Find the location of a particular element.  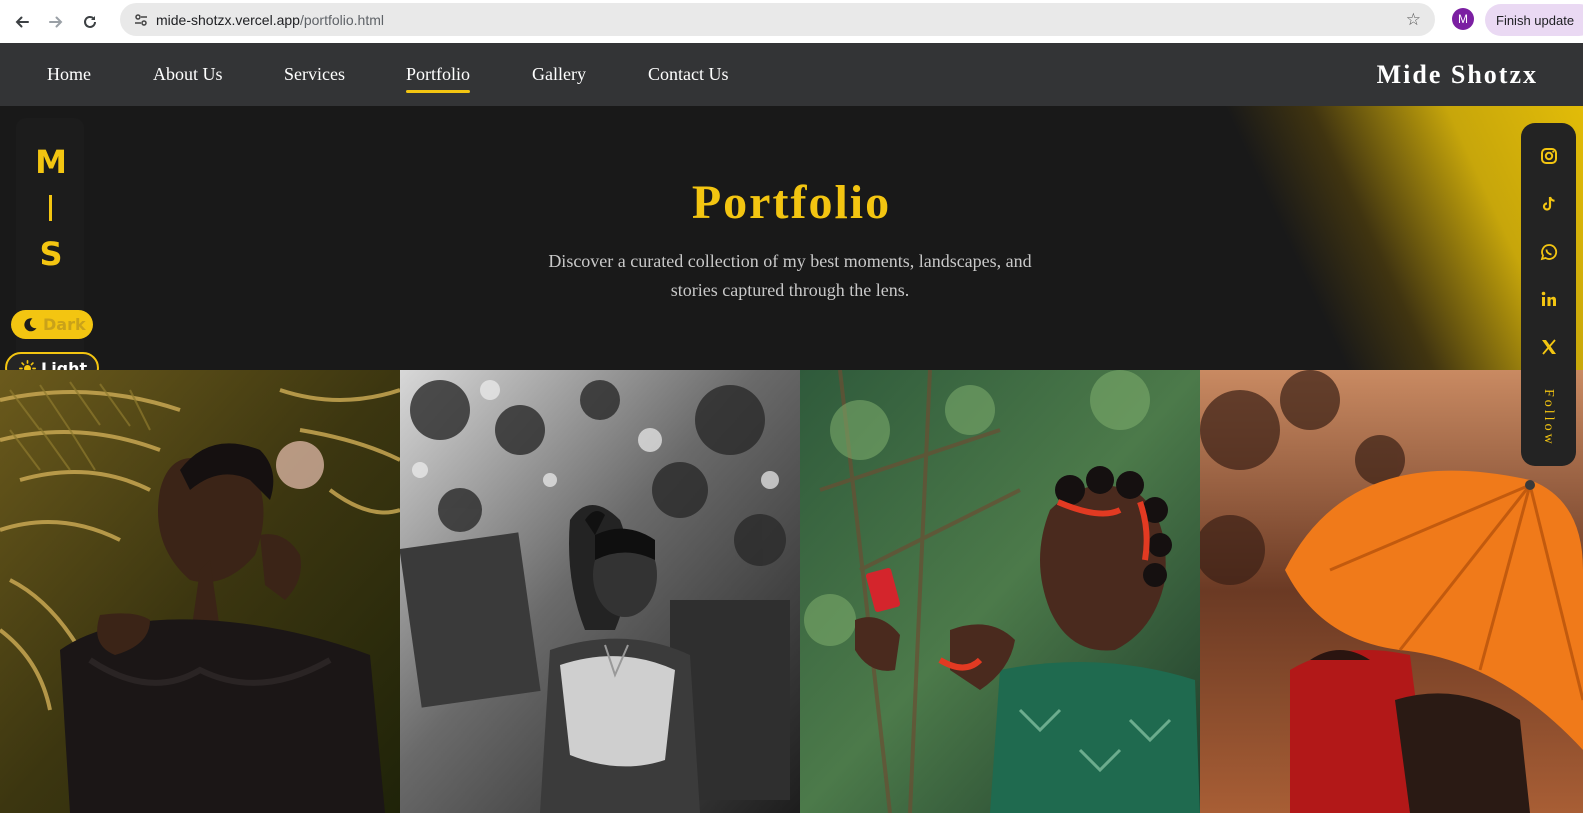

instagram-icon is located at coordinates (1549, 156).